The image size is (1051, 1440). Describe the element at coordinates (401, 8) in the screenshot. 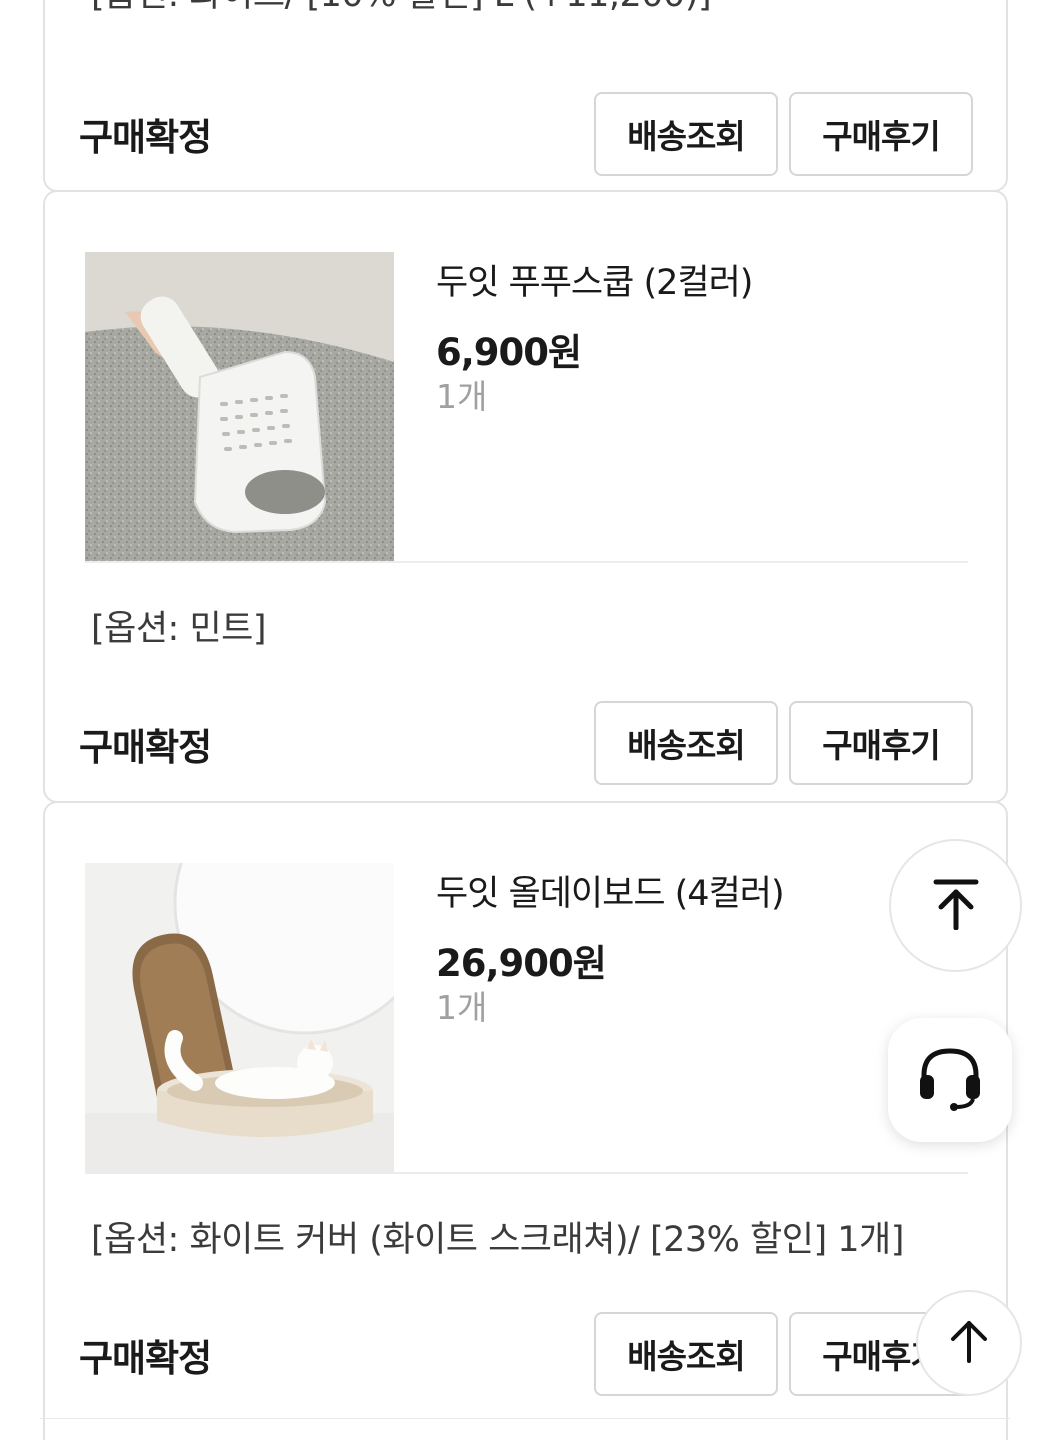

I see `option-text: [옵션: 화이트/ [10% 할인] L (+11,200)]` at that location.